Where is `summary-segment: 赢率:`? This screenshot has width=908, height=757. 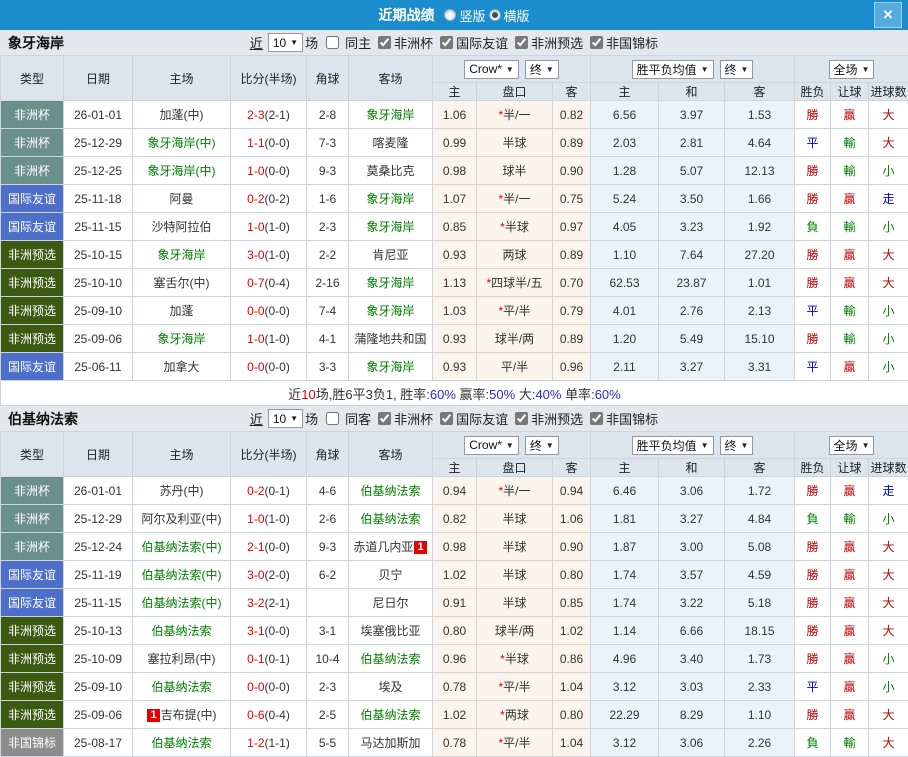
summary-segment: 赢率: is located at coordinates (472, 394).